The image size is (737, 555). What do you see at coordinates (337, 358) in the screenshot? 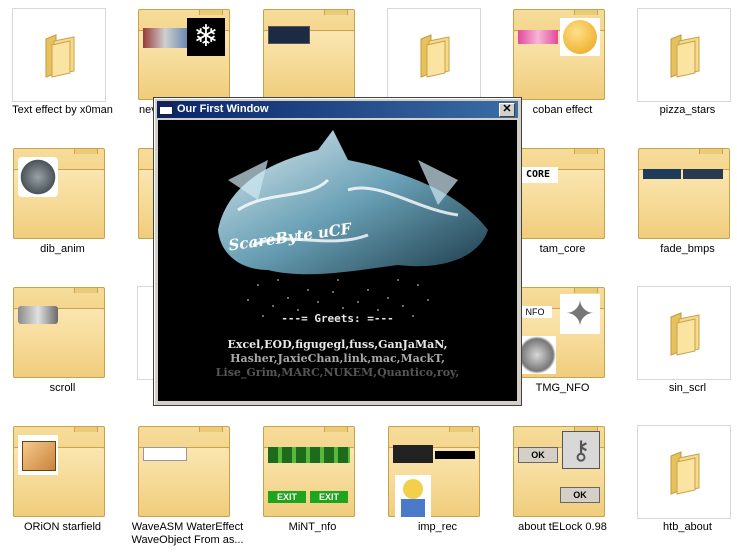
I see `greets-line: Hasher,JaxieChan,link,mac,MackT,` at bounding box center [337, 358].